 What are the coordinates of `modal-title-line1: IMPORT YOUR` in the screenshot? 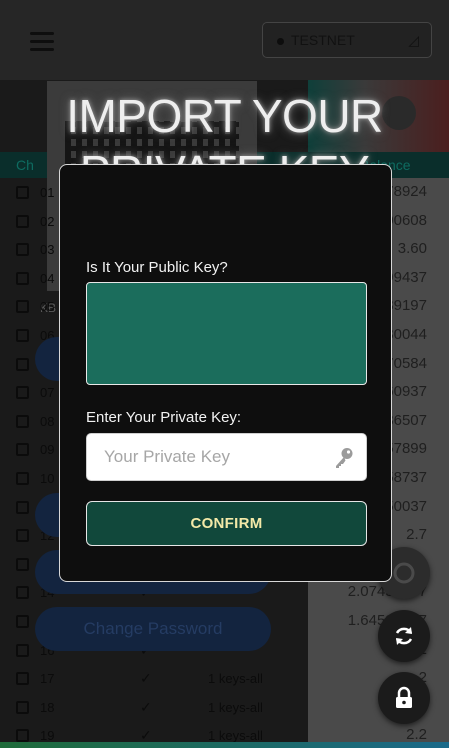 It's located at (224, 116).